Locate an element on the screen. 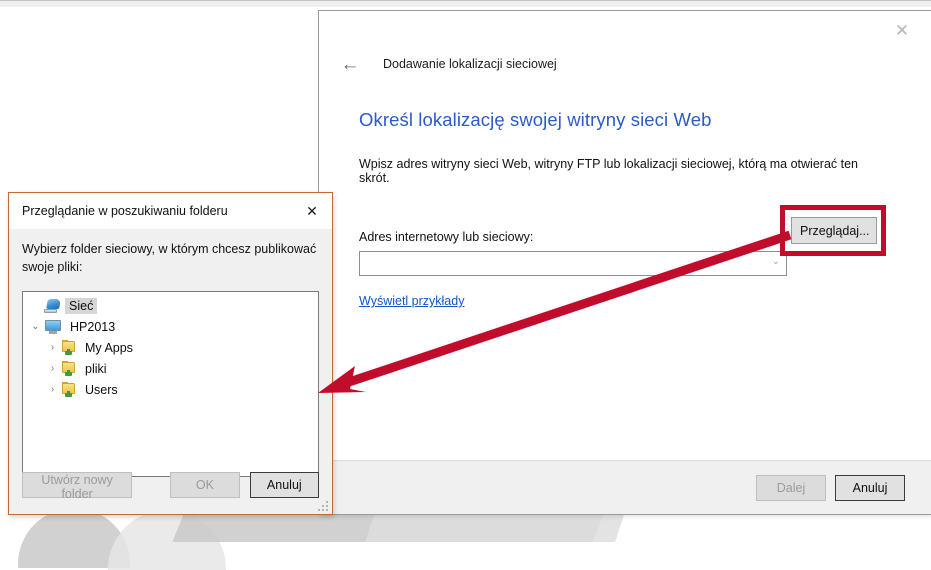 Image resolution: width=931 pixels, height=570 pixels. folder-dialog-title: Przeglądanie w poszukiwaniu folderu is located at coordinates (125, 211).